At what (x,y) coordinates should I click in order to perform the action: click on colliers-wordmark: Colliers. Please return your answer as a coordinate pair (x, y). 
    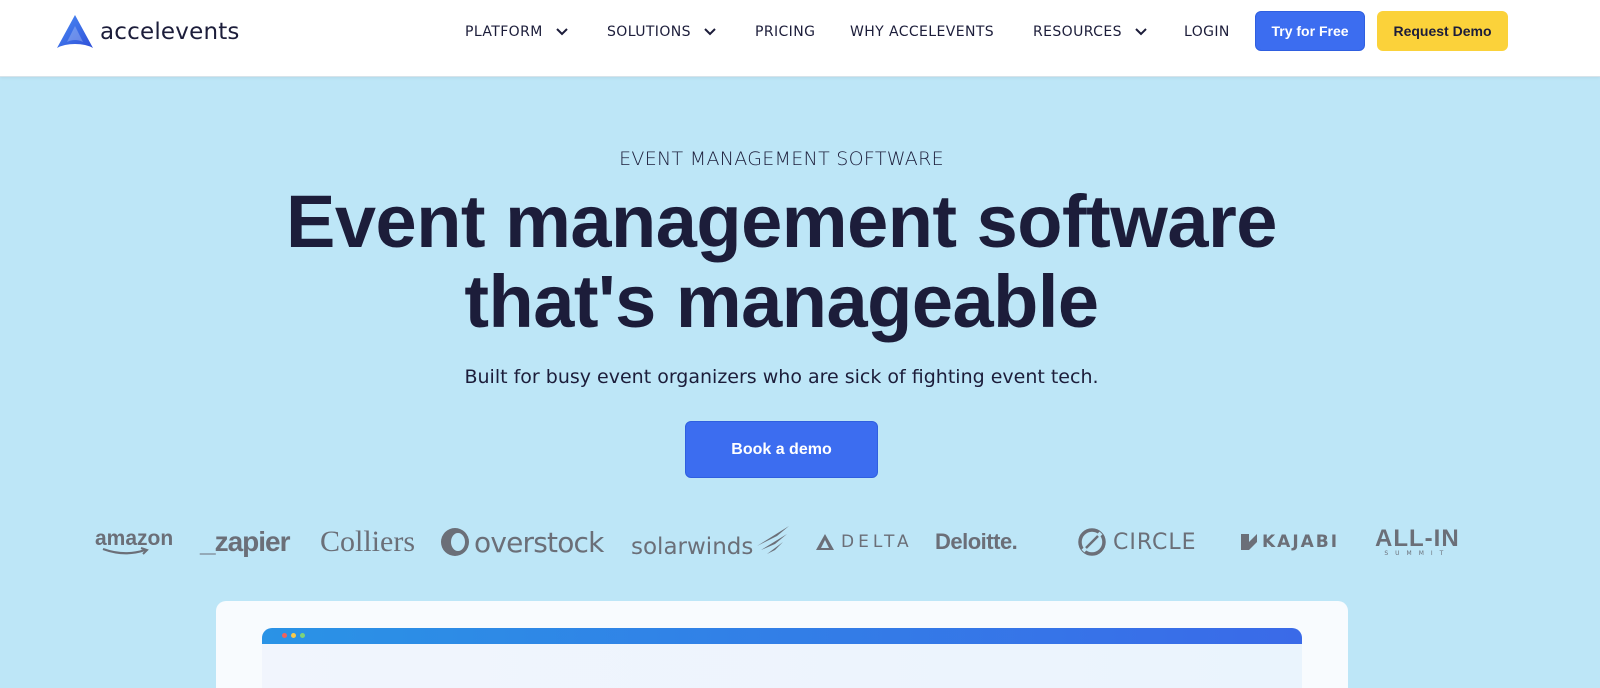
    Looking at the image, I should click on (367, 541).